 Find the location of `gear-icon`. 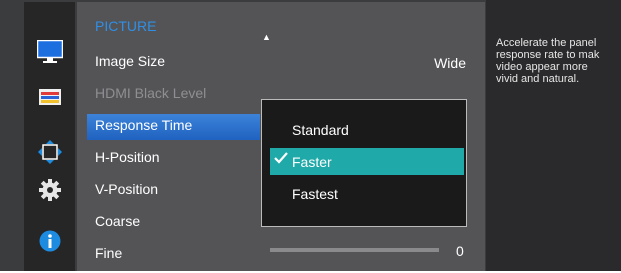

gear-icon is located at coordinates (49, 190).